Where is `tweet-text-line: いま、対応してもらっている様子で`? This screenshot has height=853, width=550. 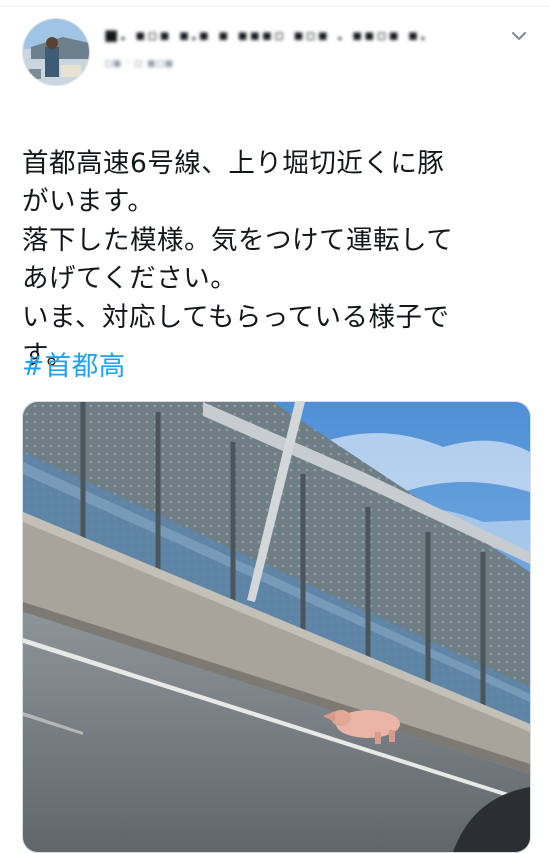
tweet-text-line: いま、対応してもらっている様子で is located at coordinates (236, 317).